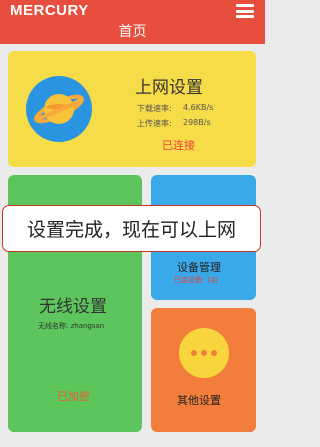  I want to click on hamburger-menu-icon, so click(245, 11).